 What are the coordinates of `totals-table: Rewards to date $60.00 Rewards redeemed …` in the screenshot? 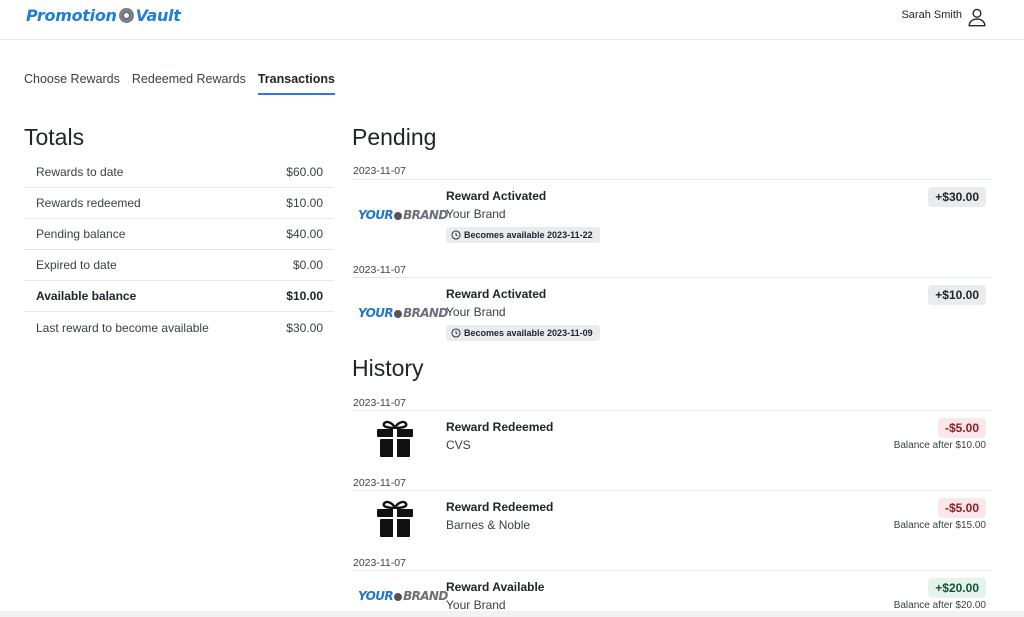 It's located at (179, 250).